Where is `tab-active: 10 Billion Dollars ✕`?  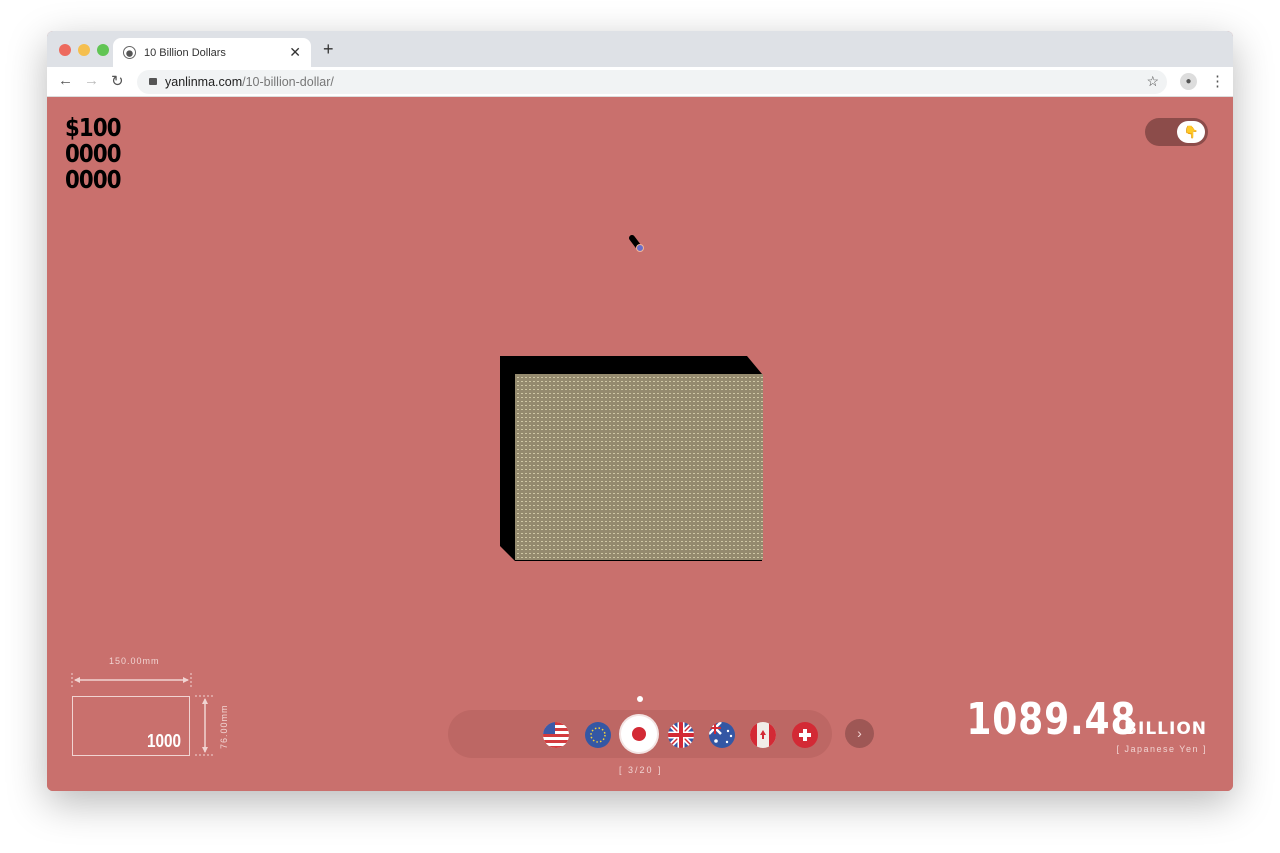 tab-active: 10 Billion Dollars ✕ is located at coordinates (212, 52).